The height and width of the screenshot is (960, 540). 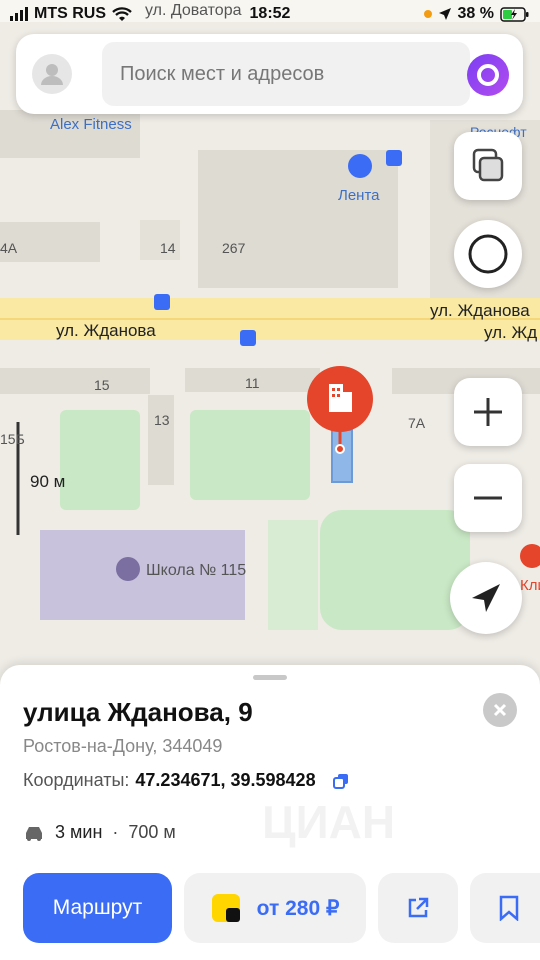 I want to click on zoom-in-button, so click(x=488, y=412).